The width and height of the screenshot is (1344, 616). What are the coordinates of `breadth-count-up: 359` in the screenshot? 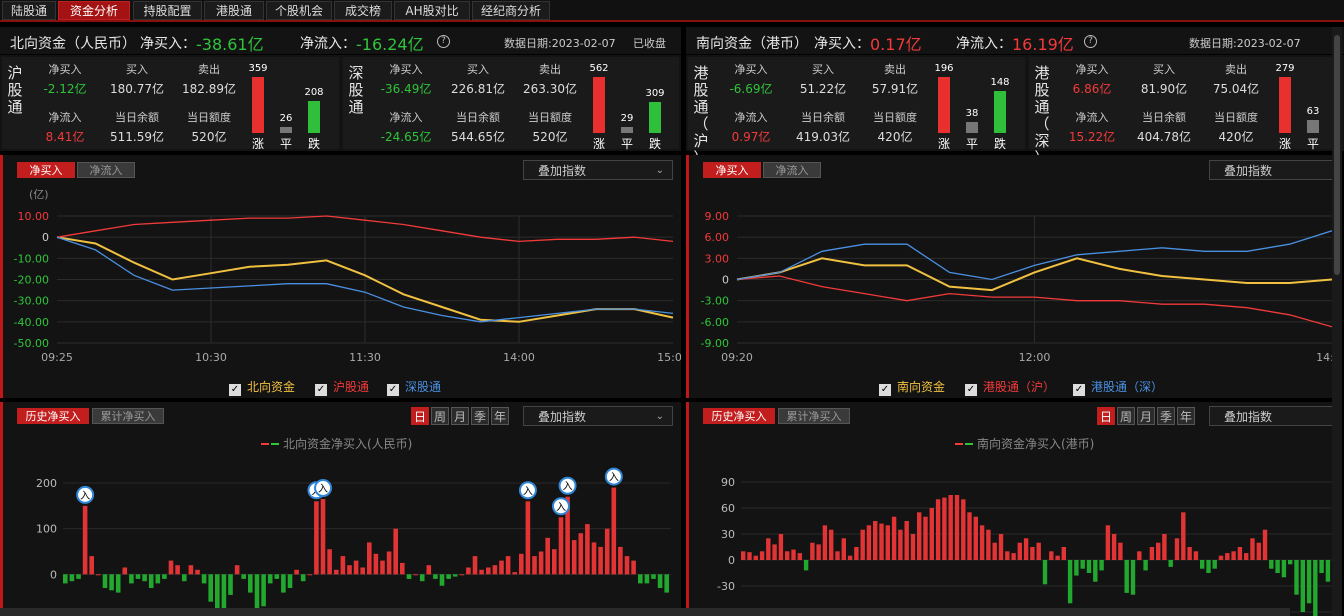 It's located at (258, 68).